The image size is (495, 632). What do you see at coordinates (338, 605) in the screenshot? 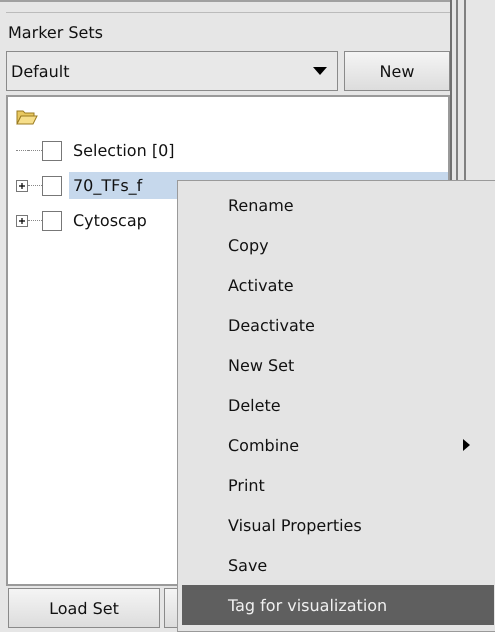
I see `menu-item: Tag for visualization` at bounding box center [338, 605].